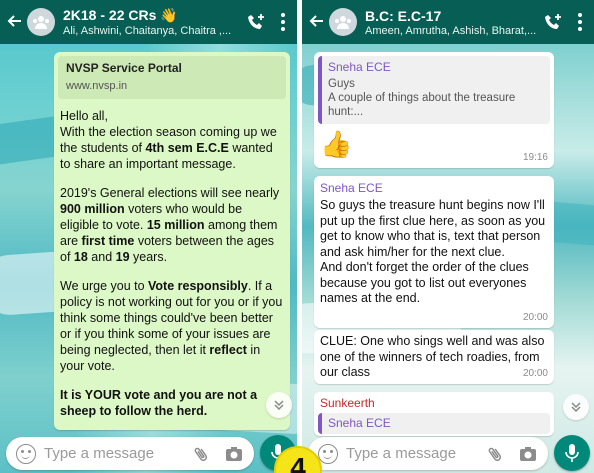 This screenshot has width=594, height=473. Describe the element at coordinates (172, 86) in the screenshot. I see `link-preview-url: www.nvsp.in` at that location.